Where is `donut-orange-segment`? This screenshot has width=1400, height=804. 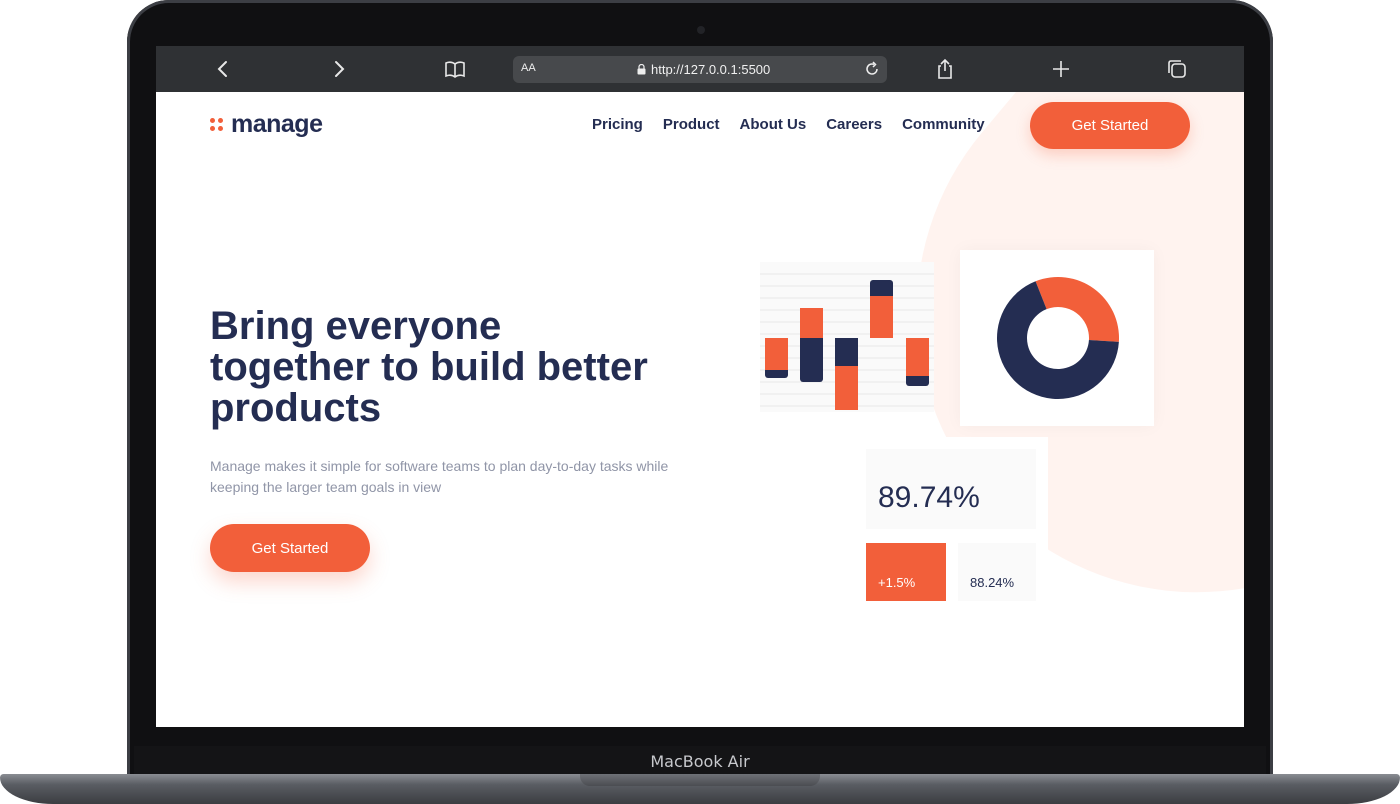
donut-orange-segment is located at coordinates (1077, 309).